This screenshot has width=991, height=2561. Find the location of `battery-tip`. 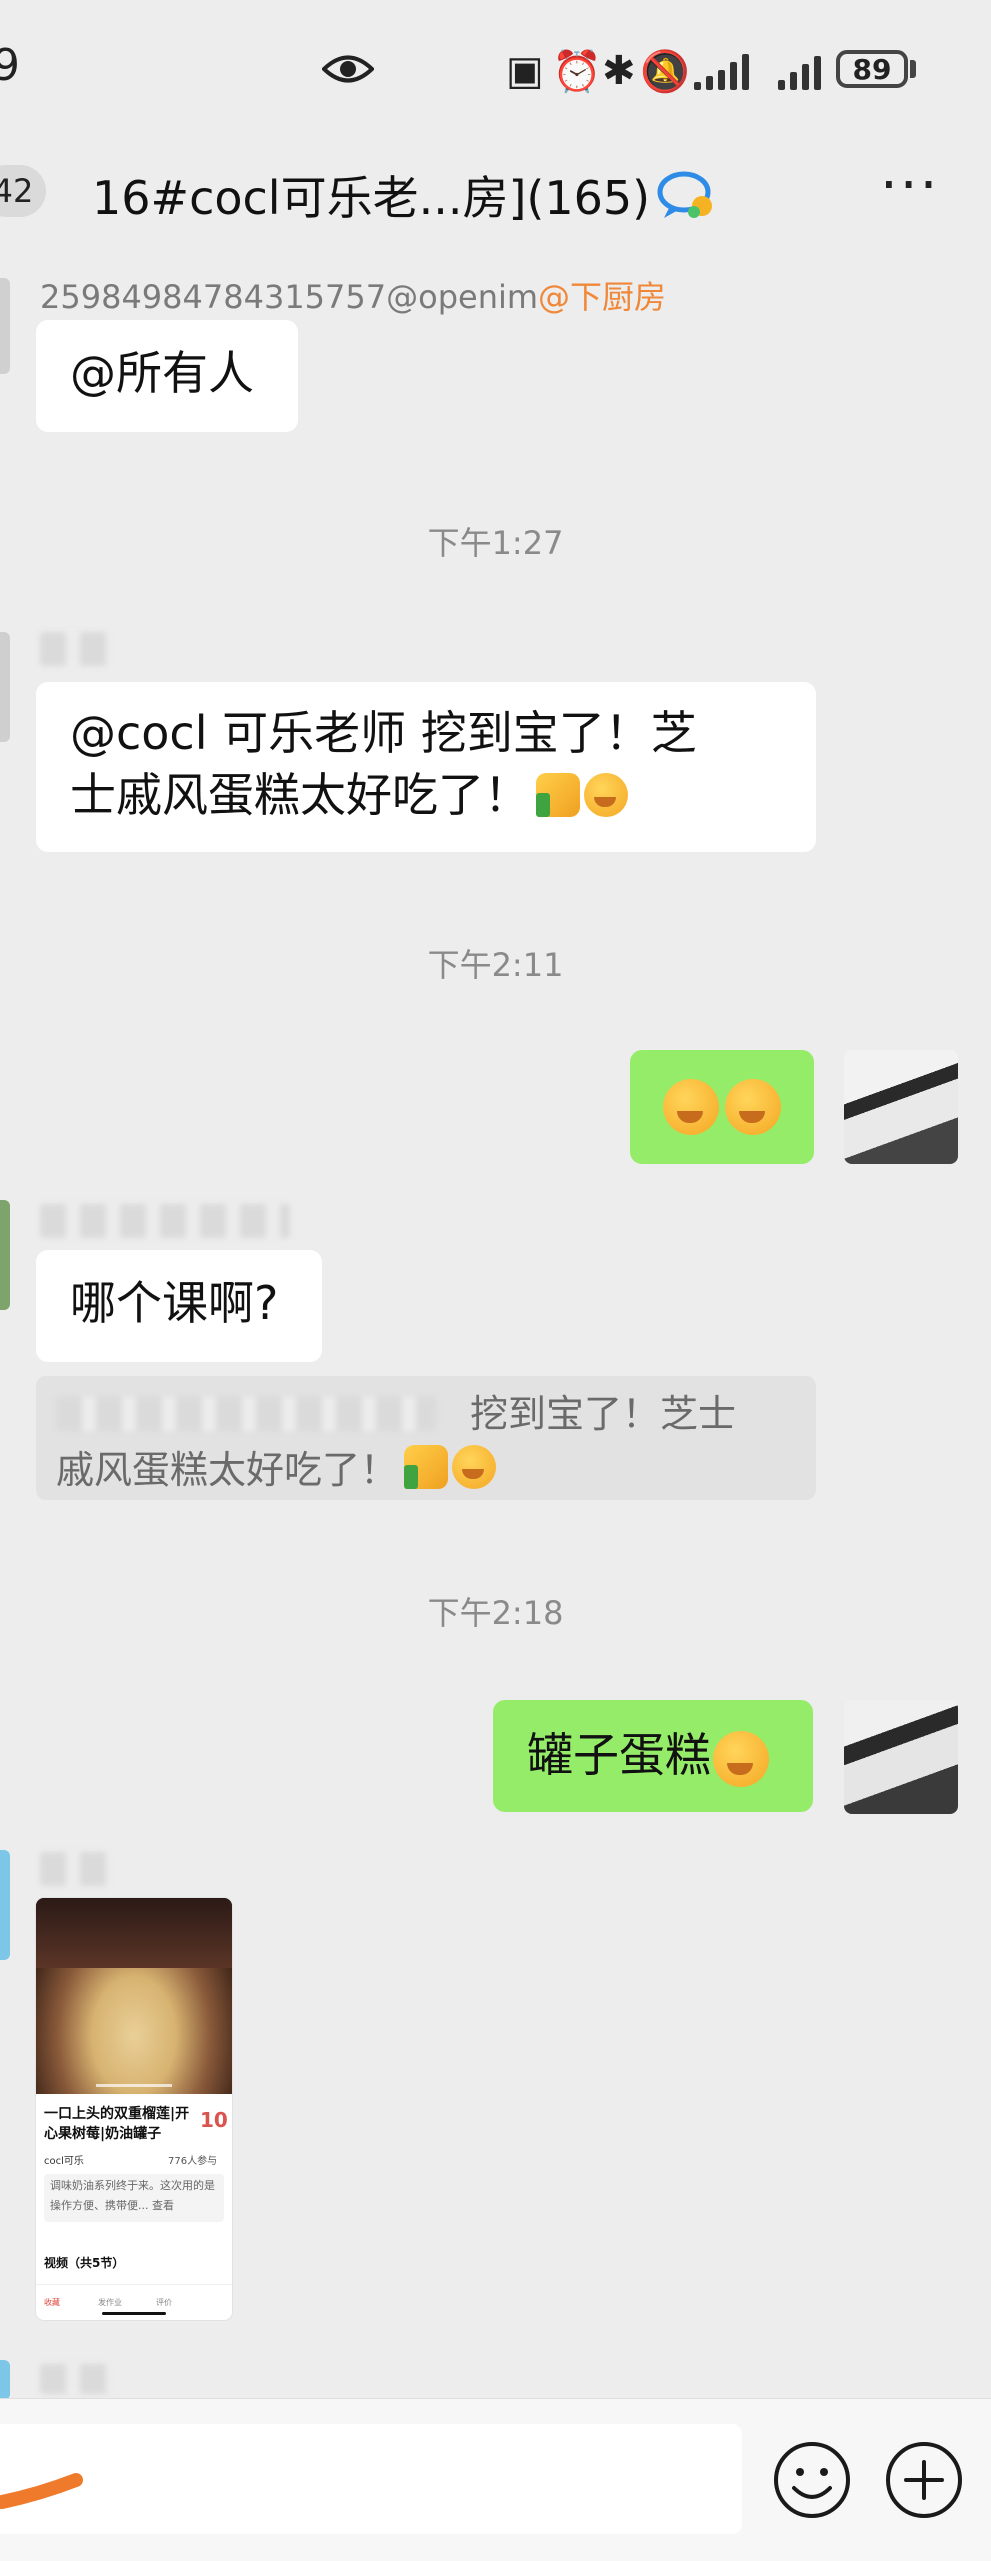

battery-tip is located at coordinates (913, 69).